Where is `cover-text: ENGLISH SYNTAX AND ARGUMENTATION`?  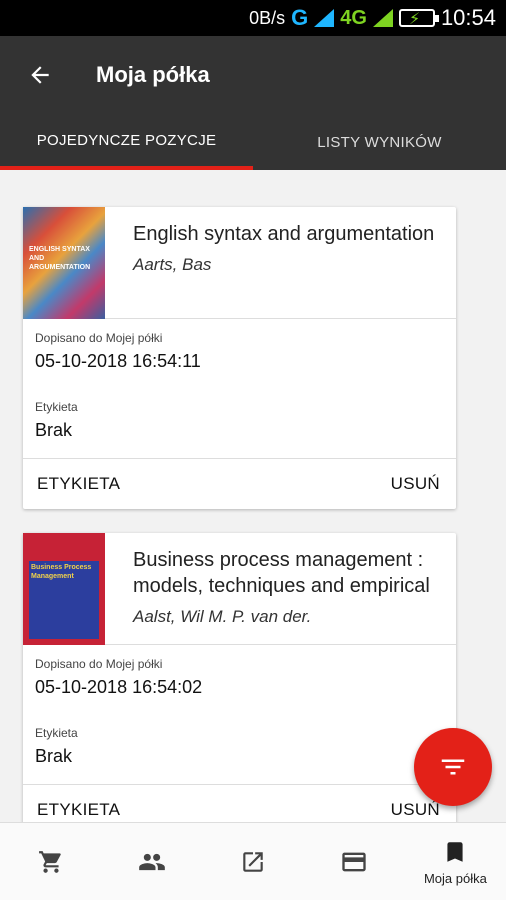
cover-text: ENGLISH SYNTAX AND ARGUMENTATION is located at coordinates (60, 258).